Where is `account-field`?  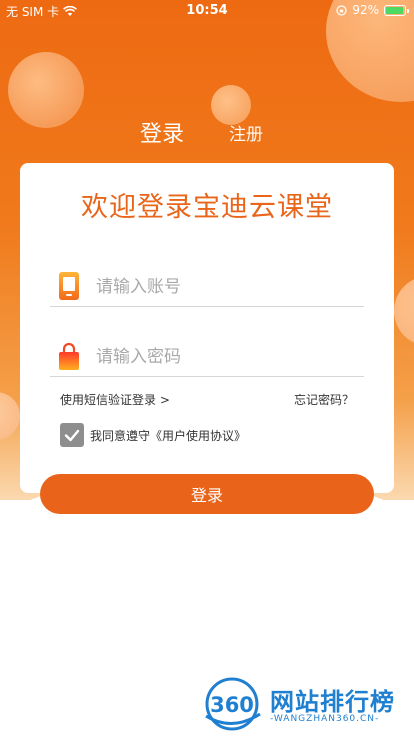 account-field is located at coordinates (207, 287).